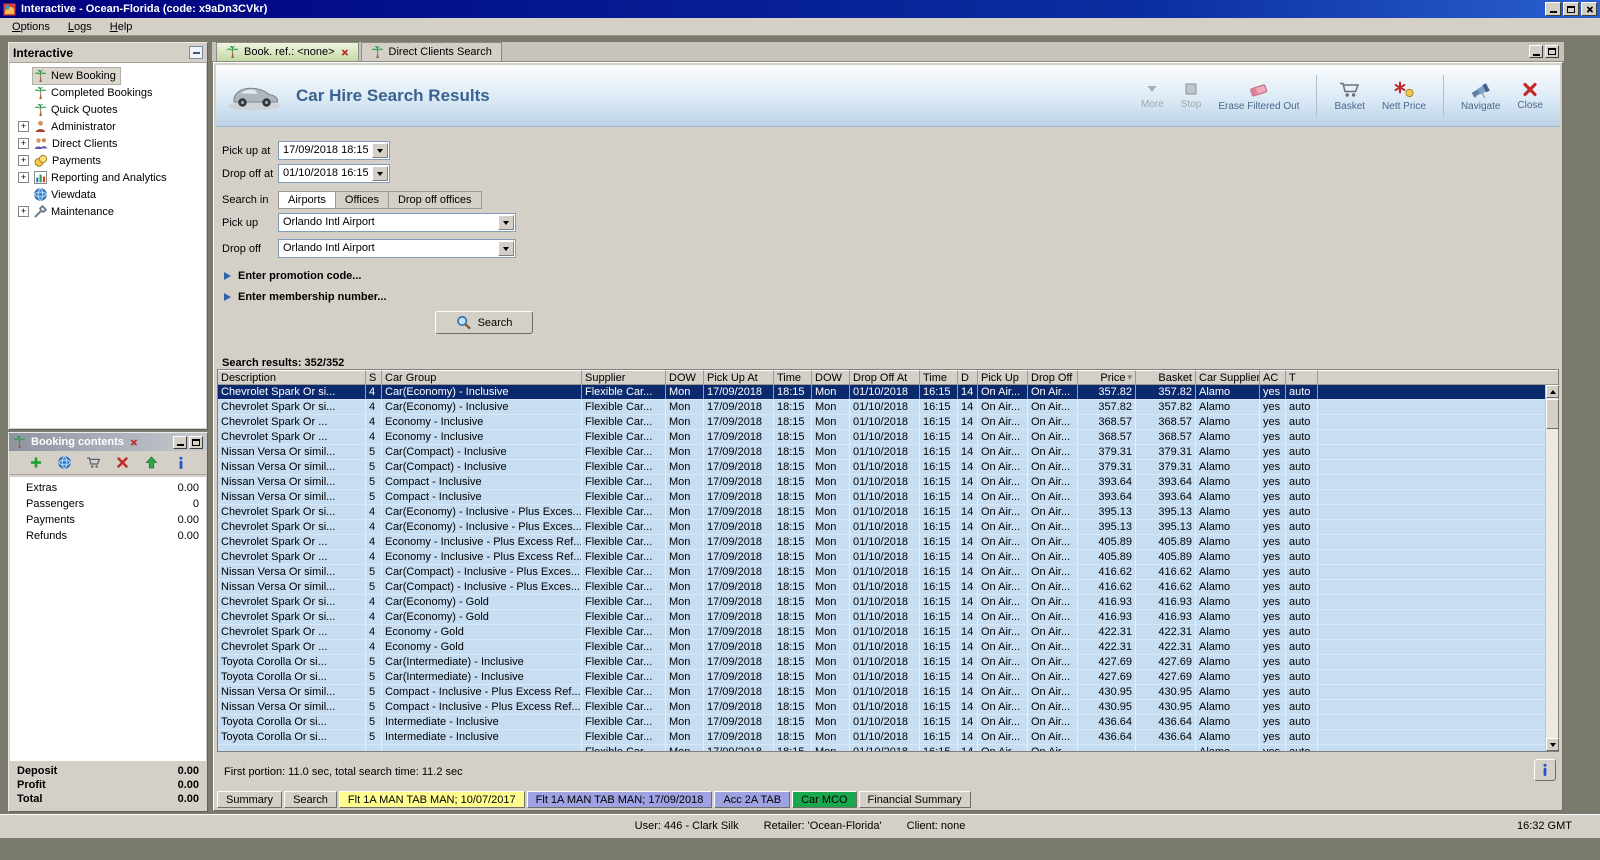 The width and height of the screenshot is (1600, 860). Describe the element at coordinates (1589, 9) in the screenshot. I see `close-button` at that location.